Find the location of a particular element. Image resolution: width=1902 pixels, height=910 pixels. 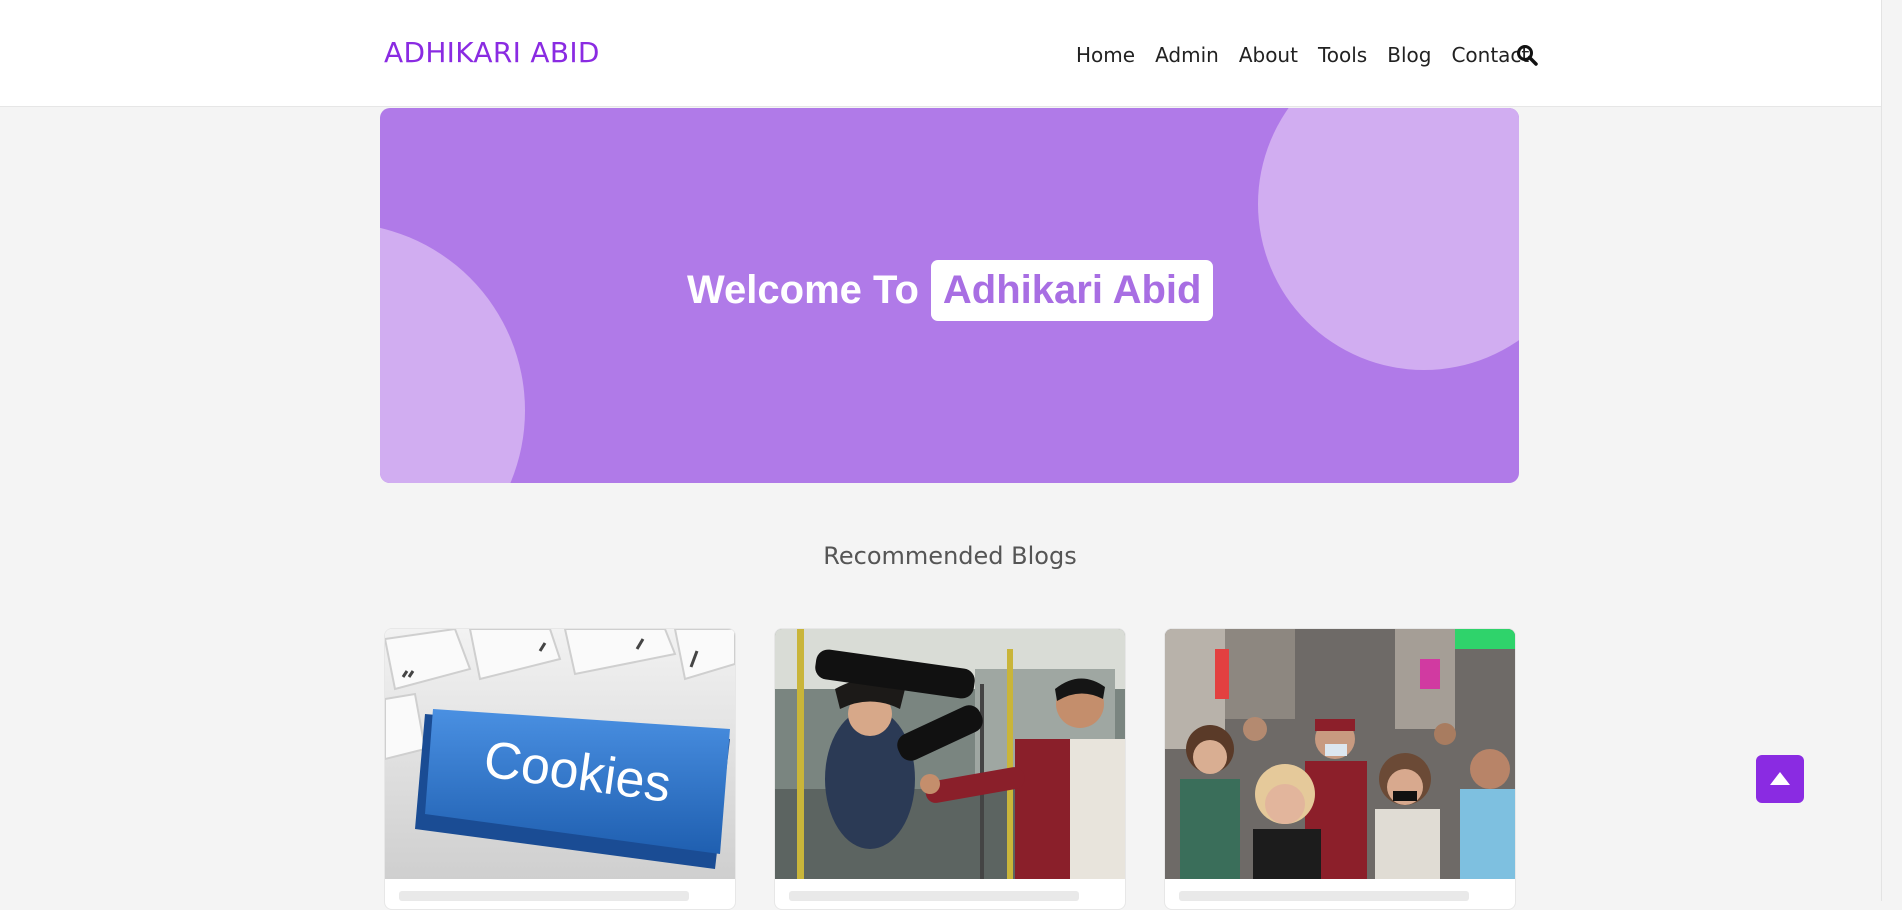

blog-card-image-cookies: Cookies is located at coordinates (560, 754).